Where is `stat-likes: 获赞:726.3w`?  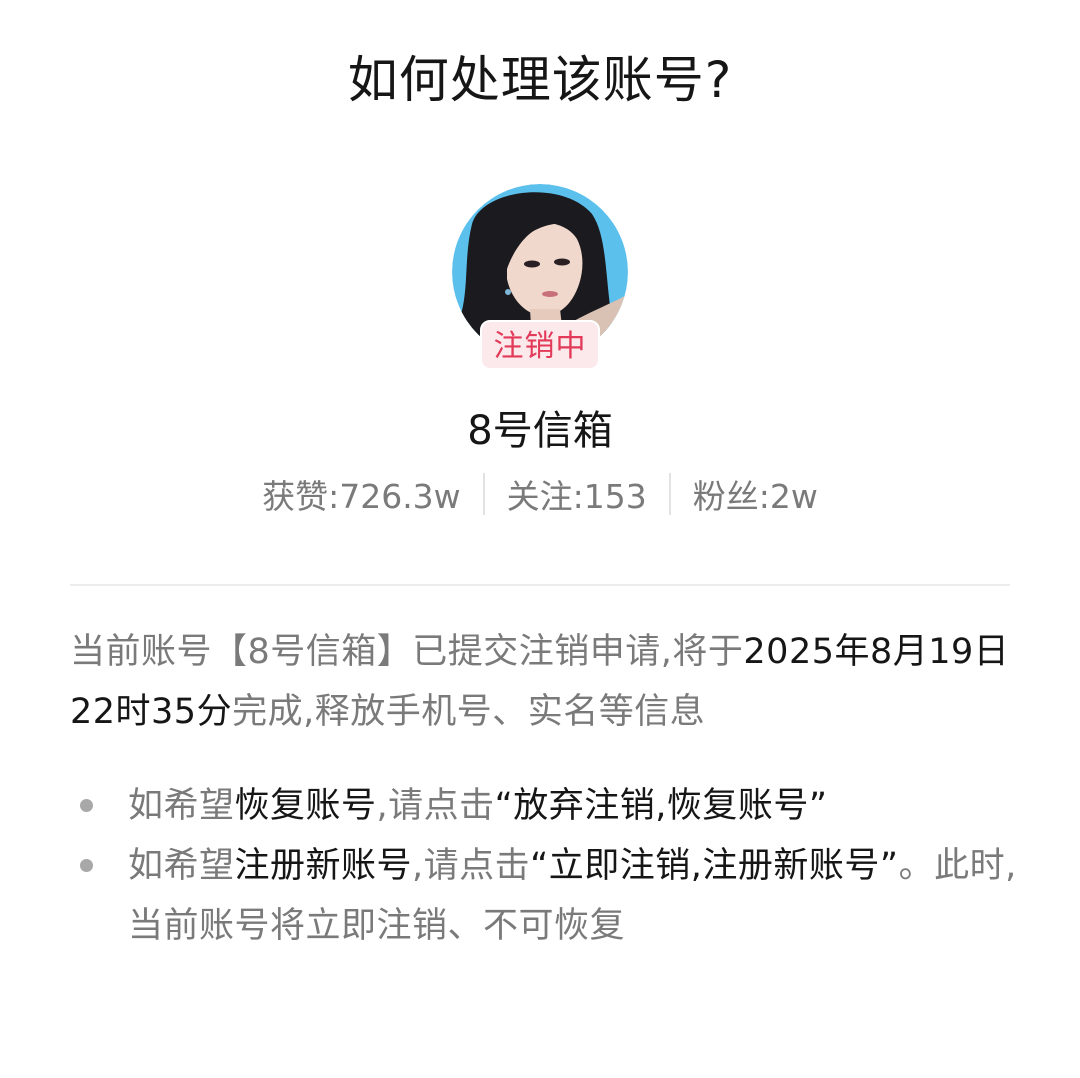 stat-likes: 获赞:726.3w is located at coordinates (361, 494).